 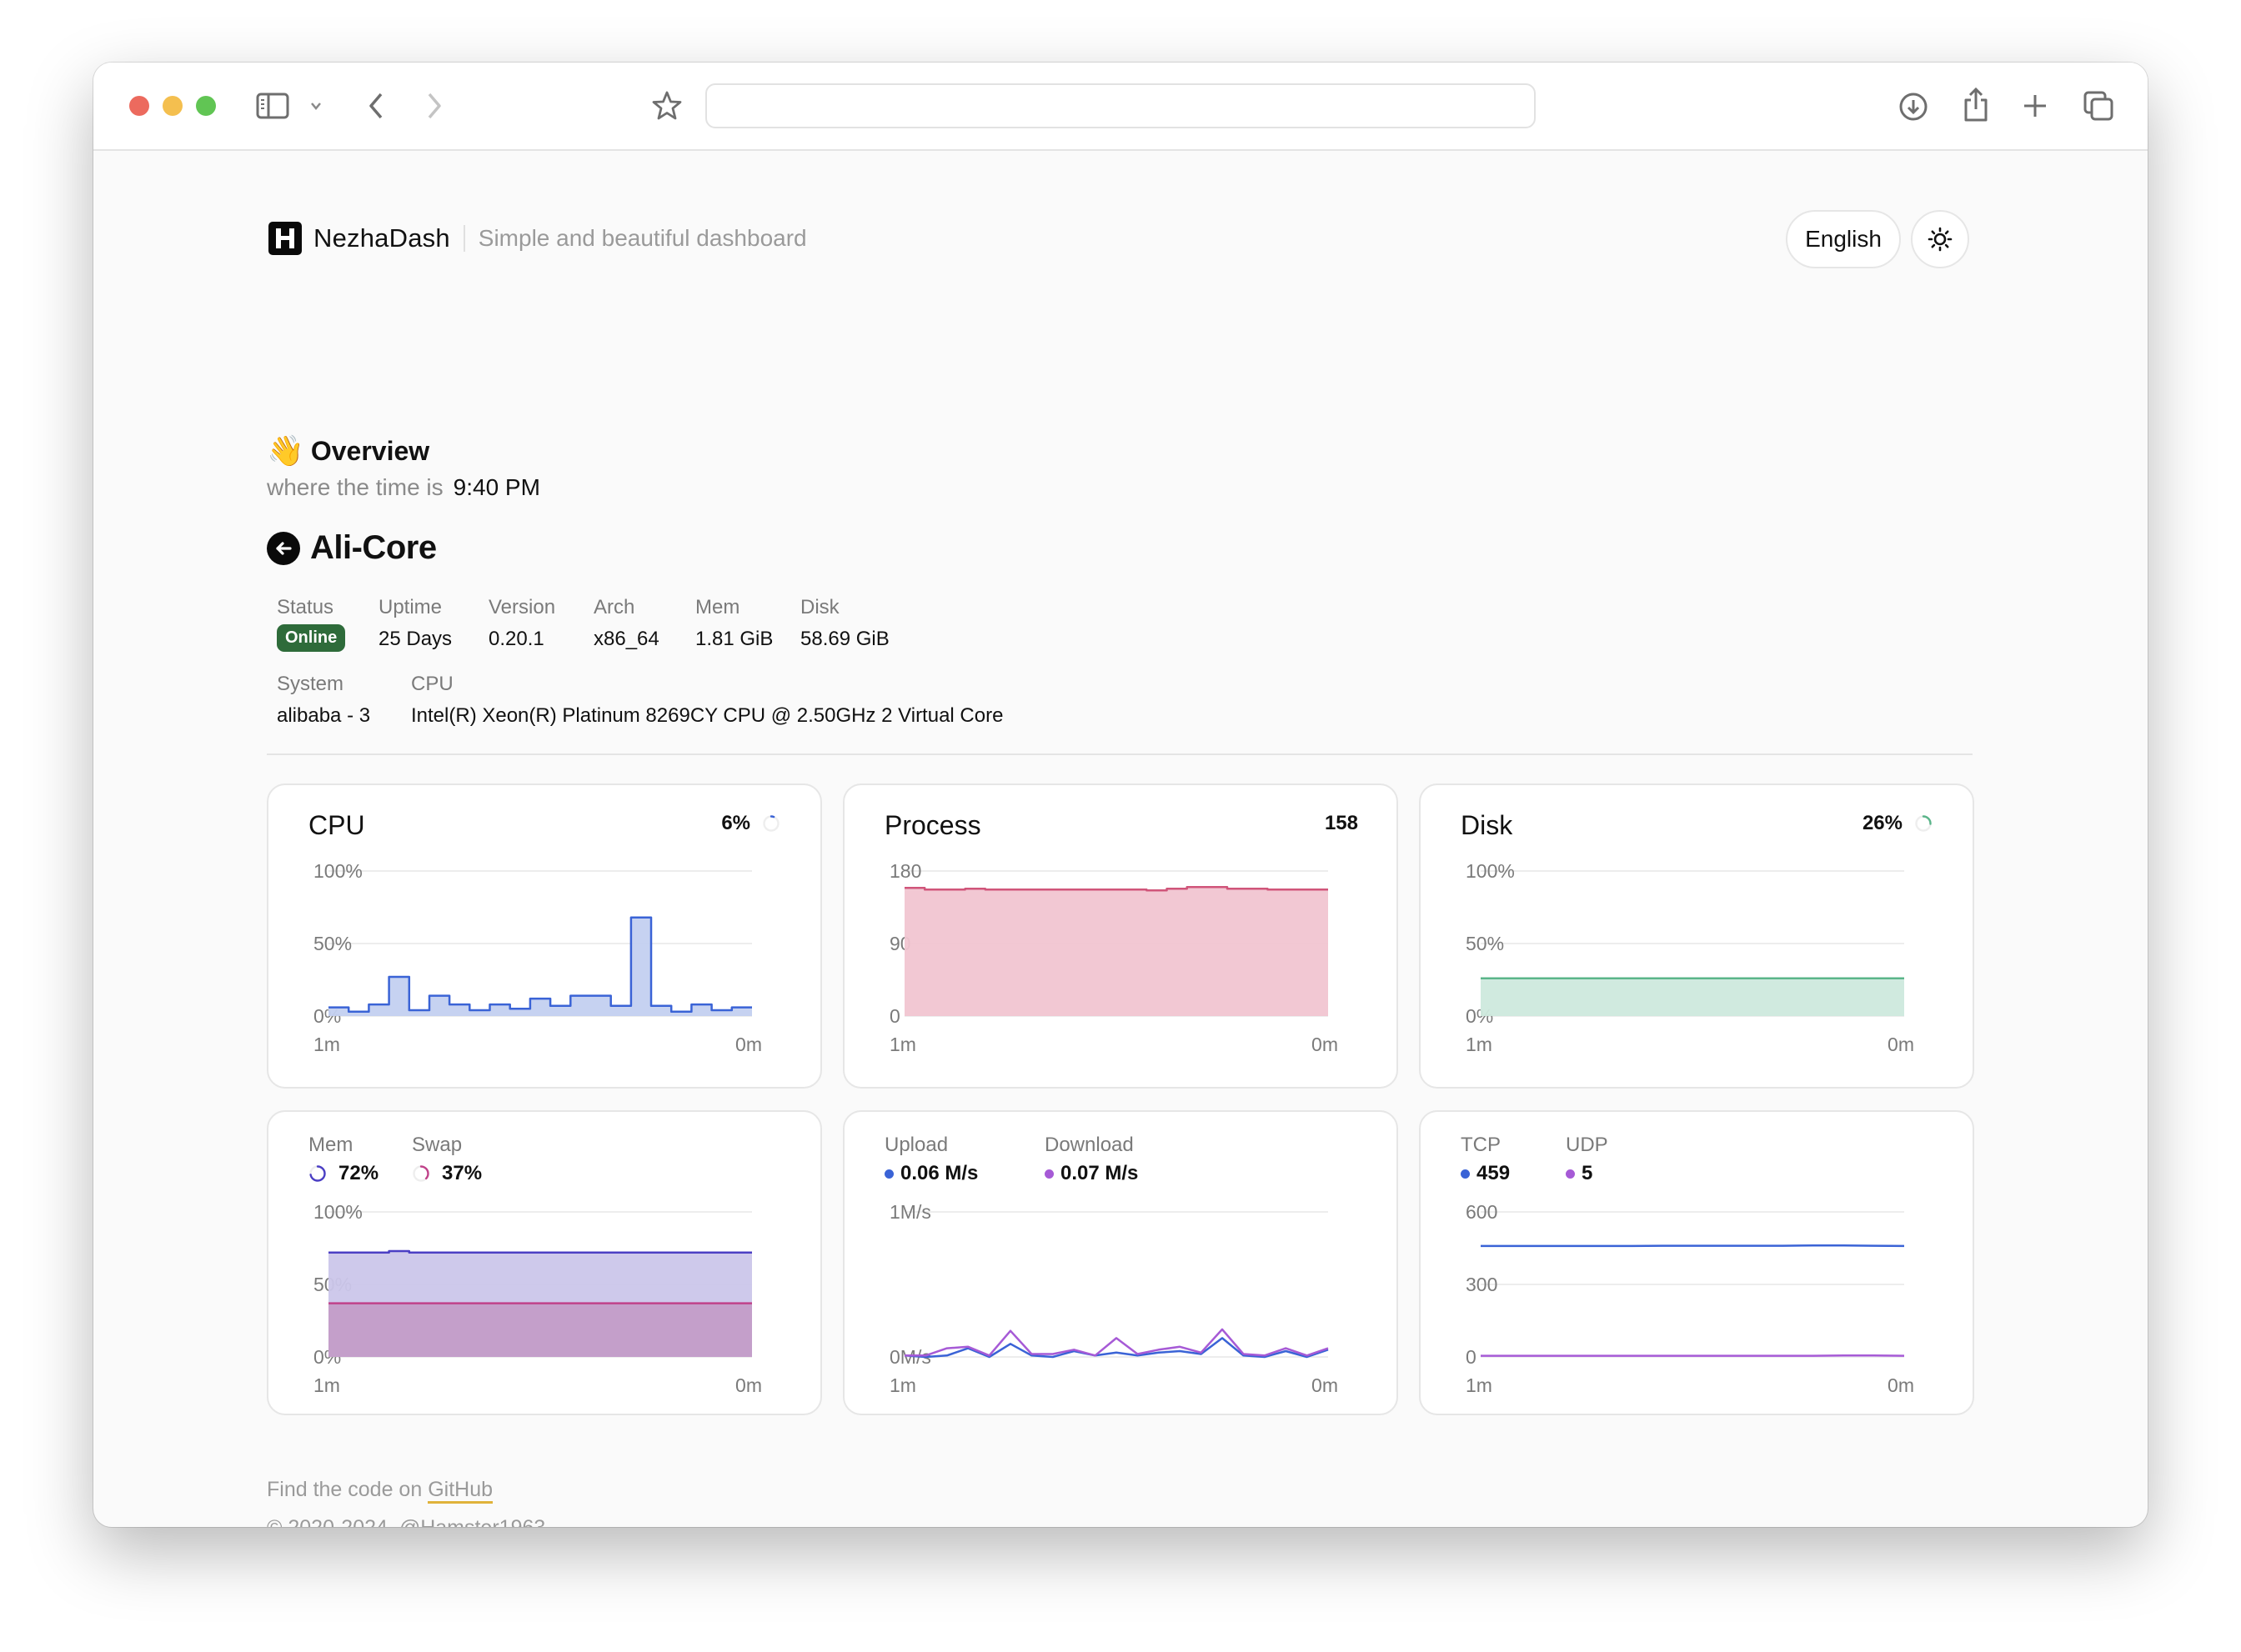 I want to click on brand: NezhaDash Simple and beautiful dashboard, so click(x=537, y=238).